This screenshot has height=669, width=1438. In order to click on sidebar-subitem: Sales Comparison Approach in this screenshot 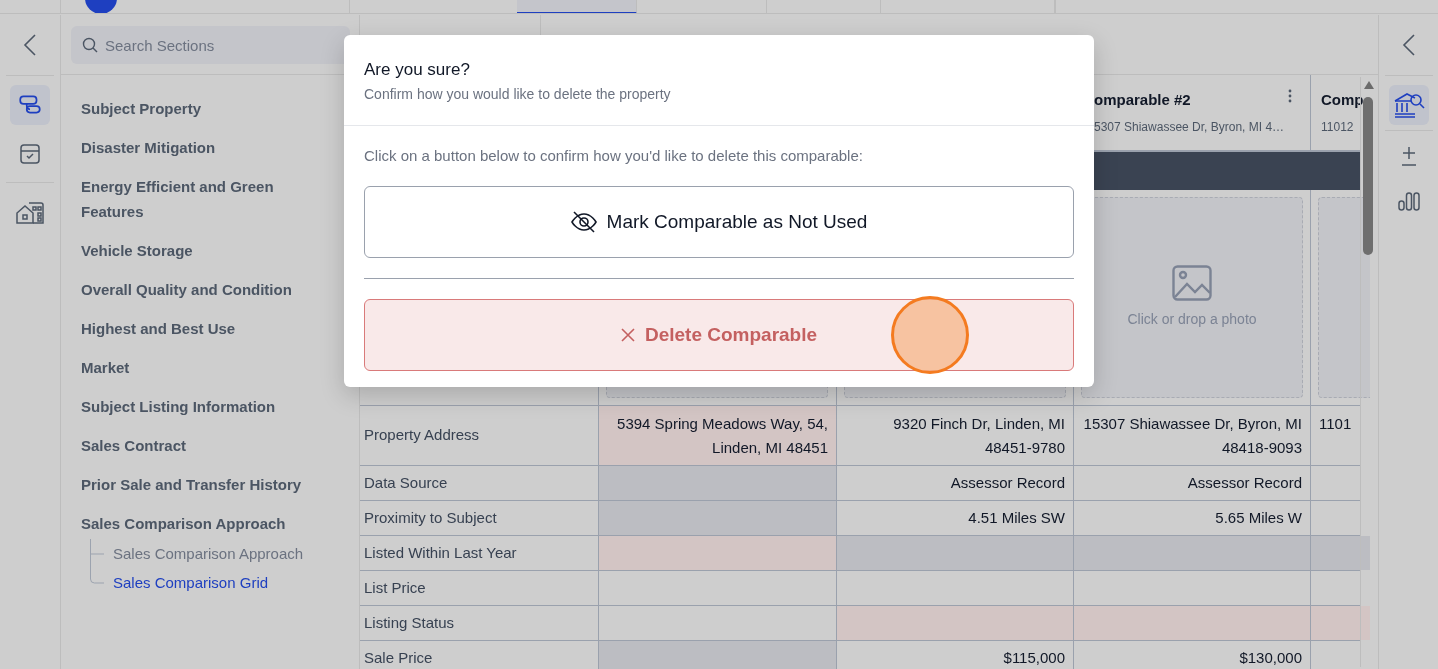, I will do `click(236, 553)`.